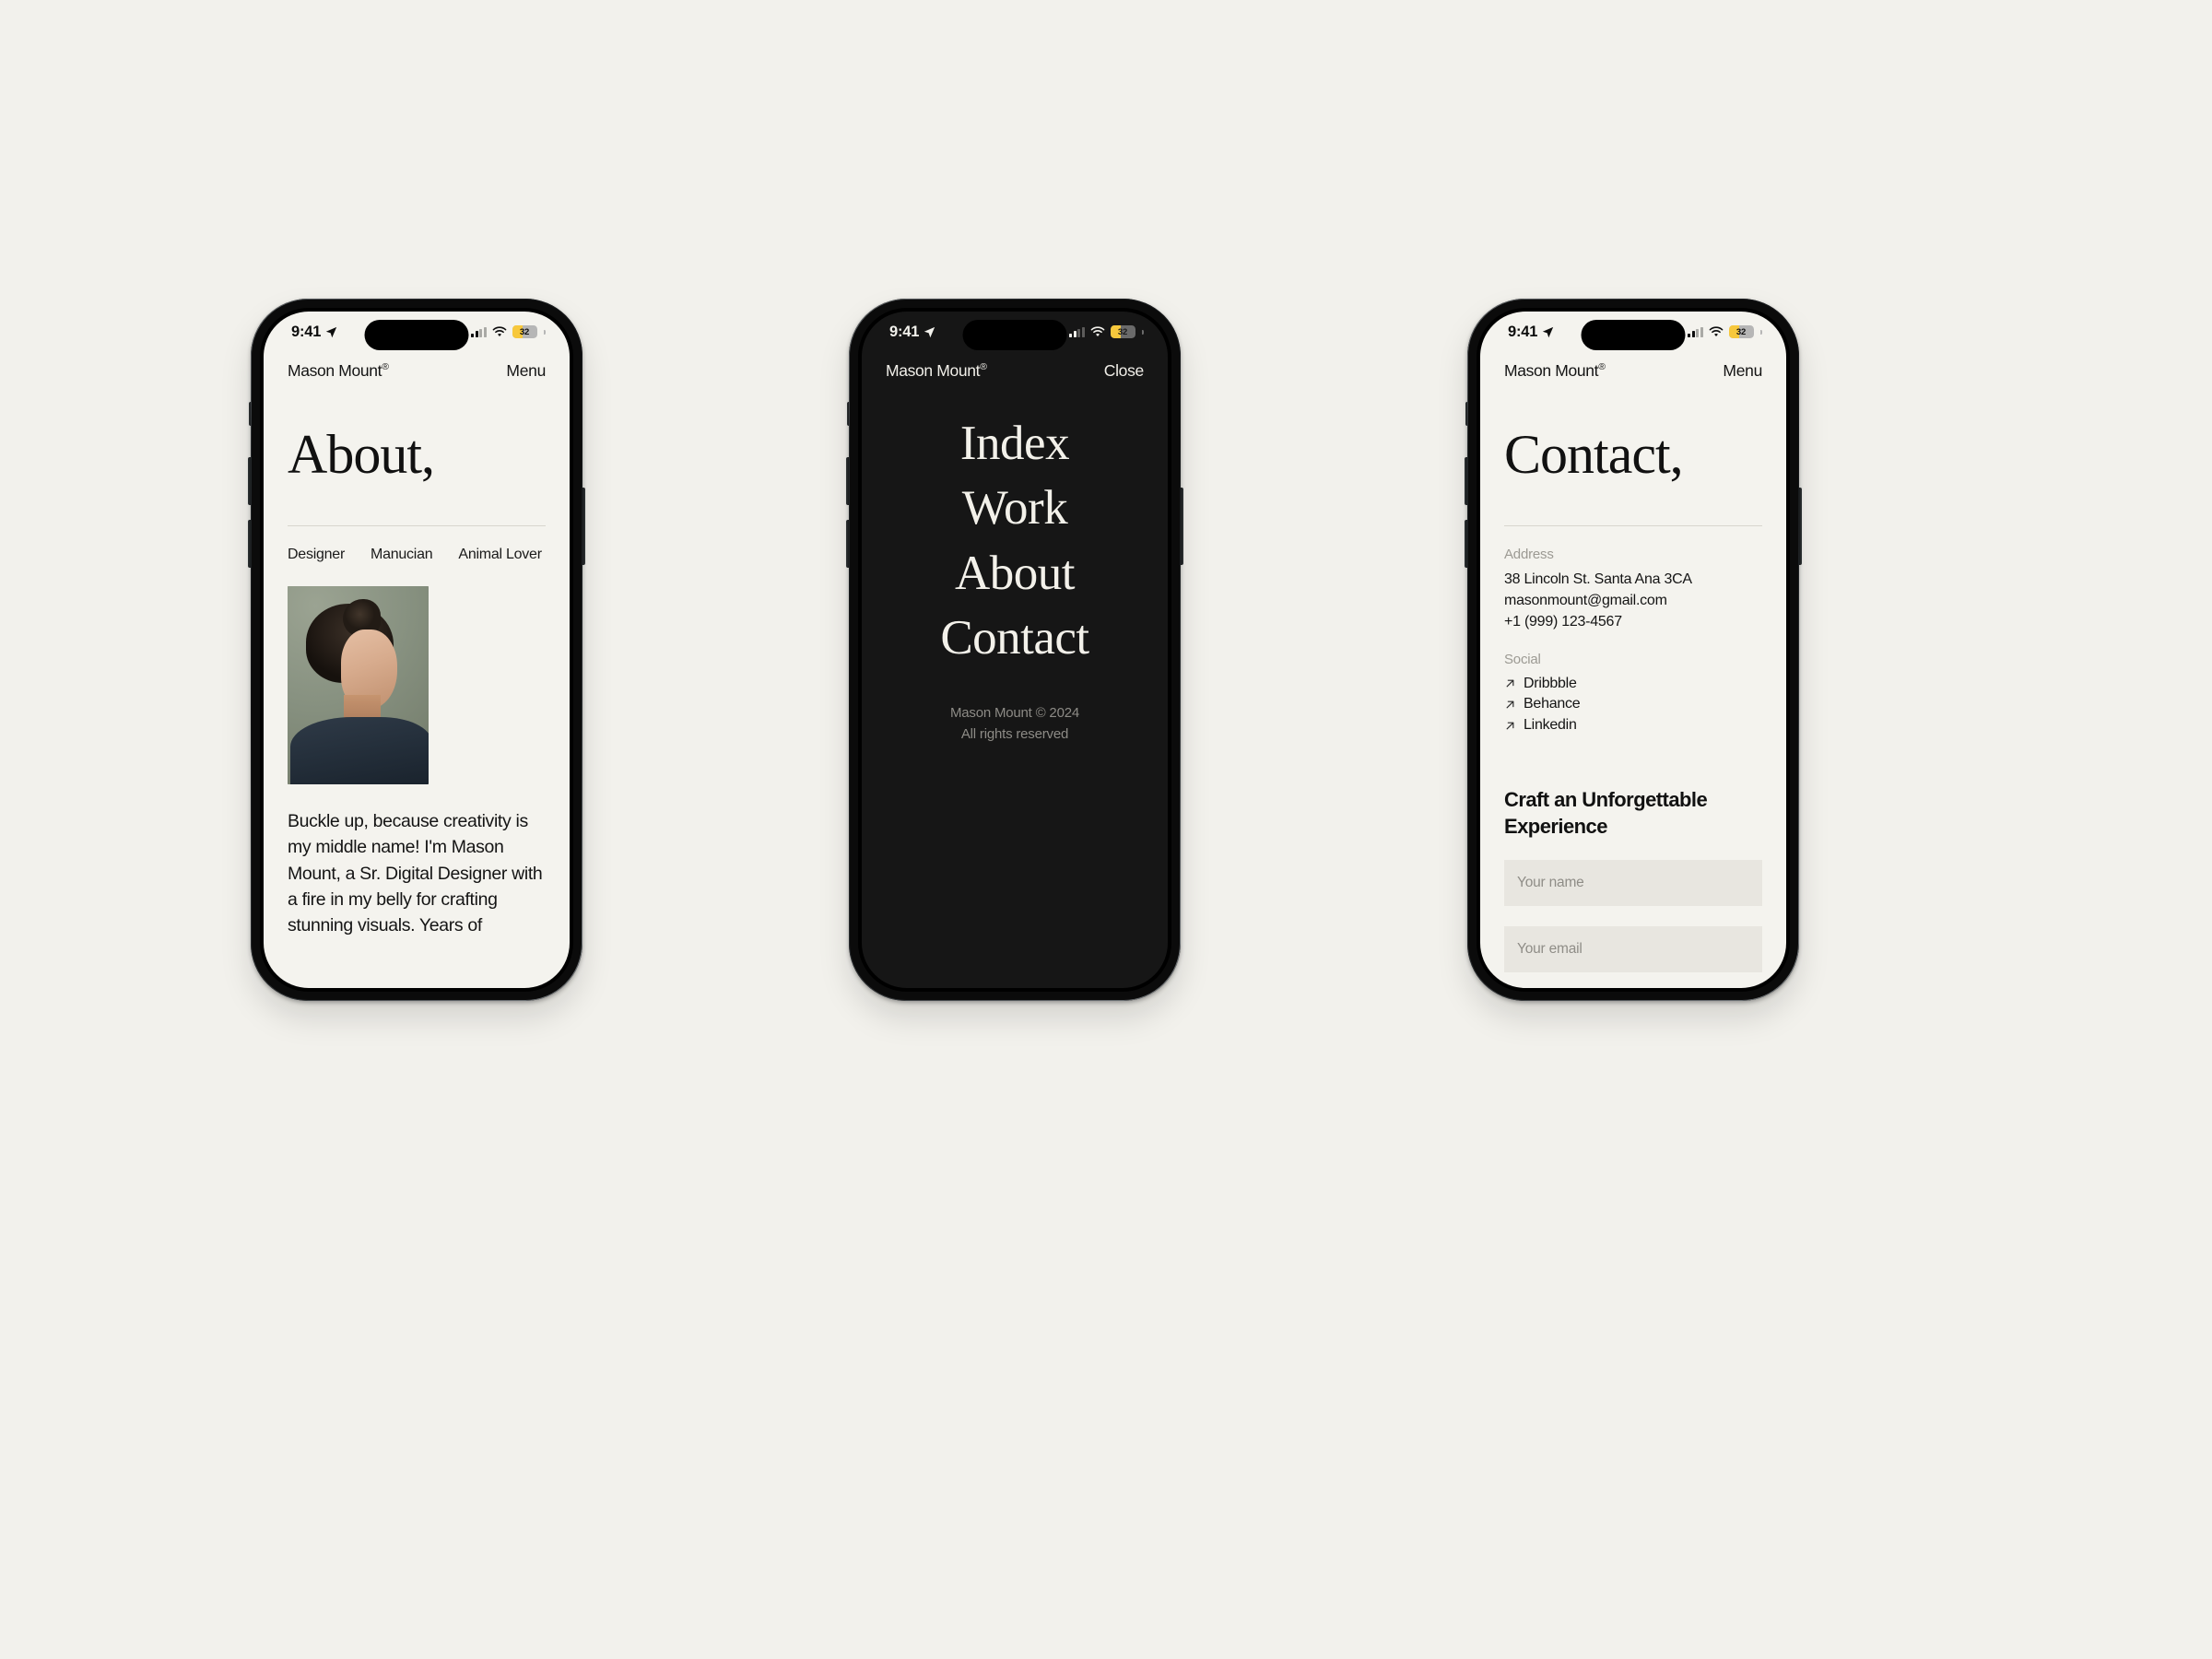 The image size is (2212, 1659). I want to click on battery-nub, so click(1761, 332).